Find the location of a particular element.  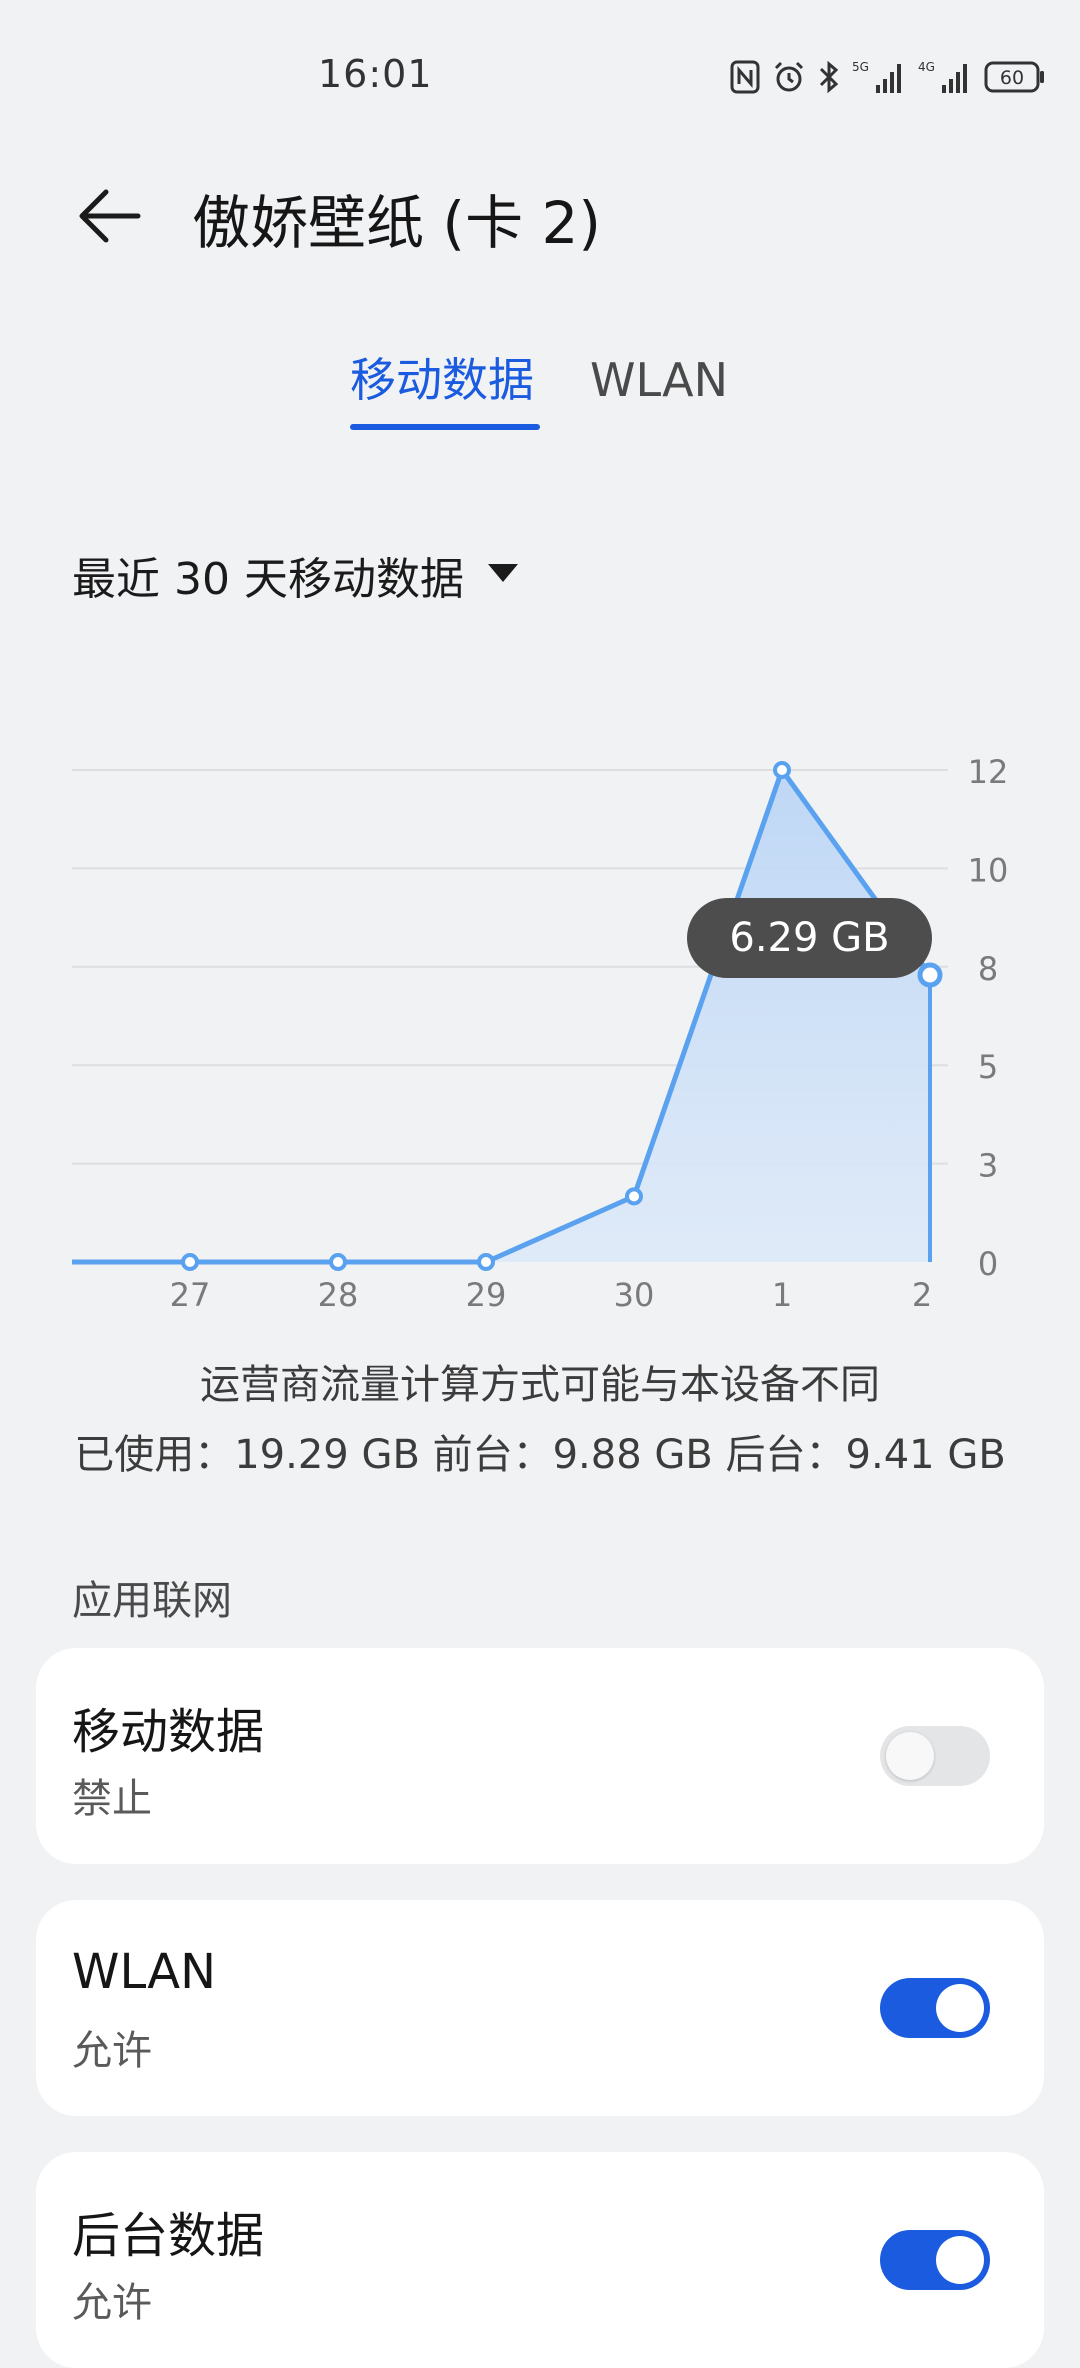

card-title: WLAN is located at coordinates (144, 1972).